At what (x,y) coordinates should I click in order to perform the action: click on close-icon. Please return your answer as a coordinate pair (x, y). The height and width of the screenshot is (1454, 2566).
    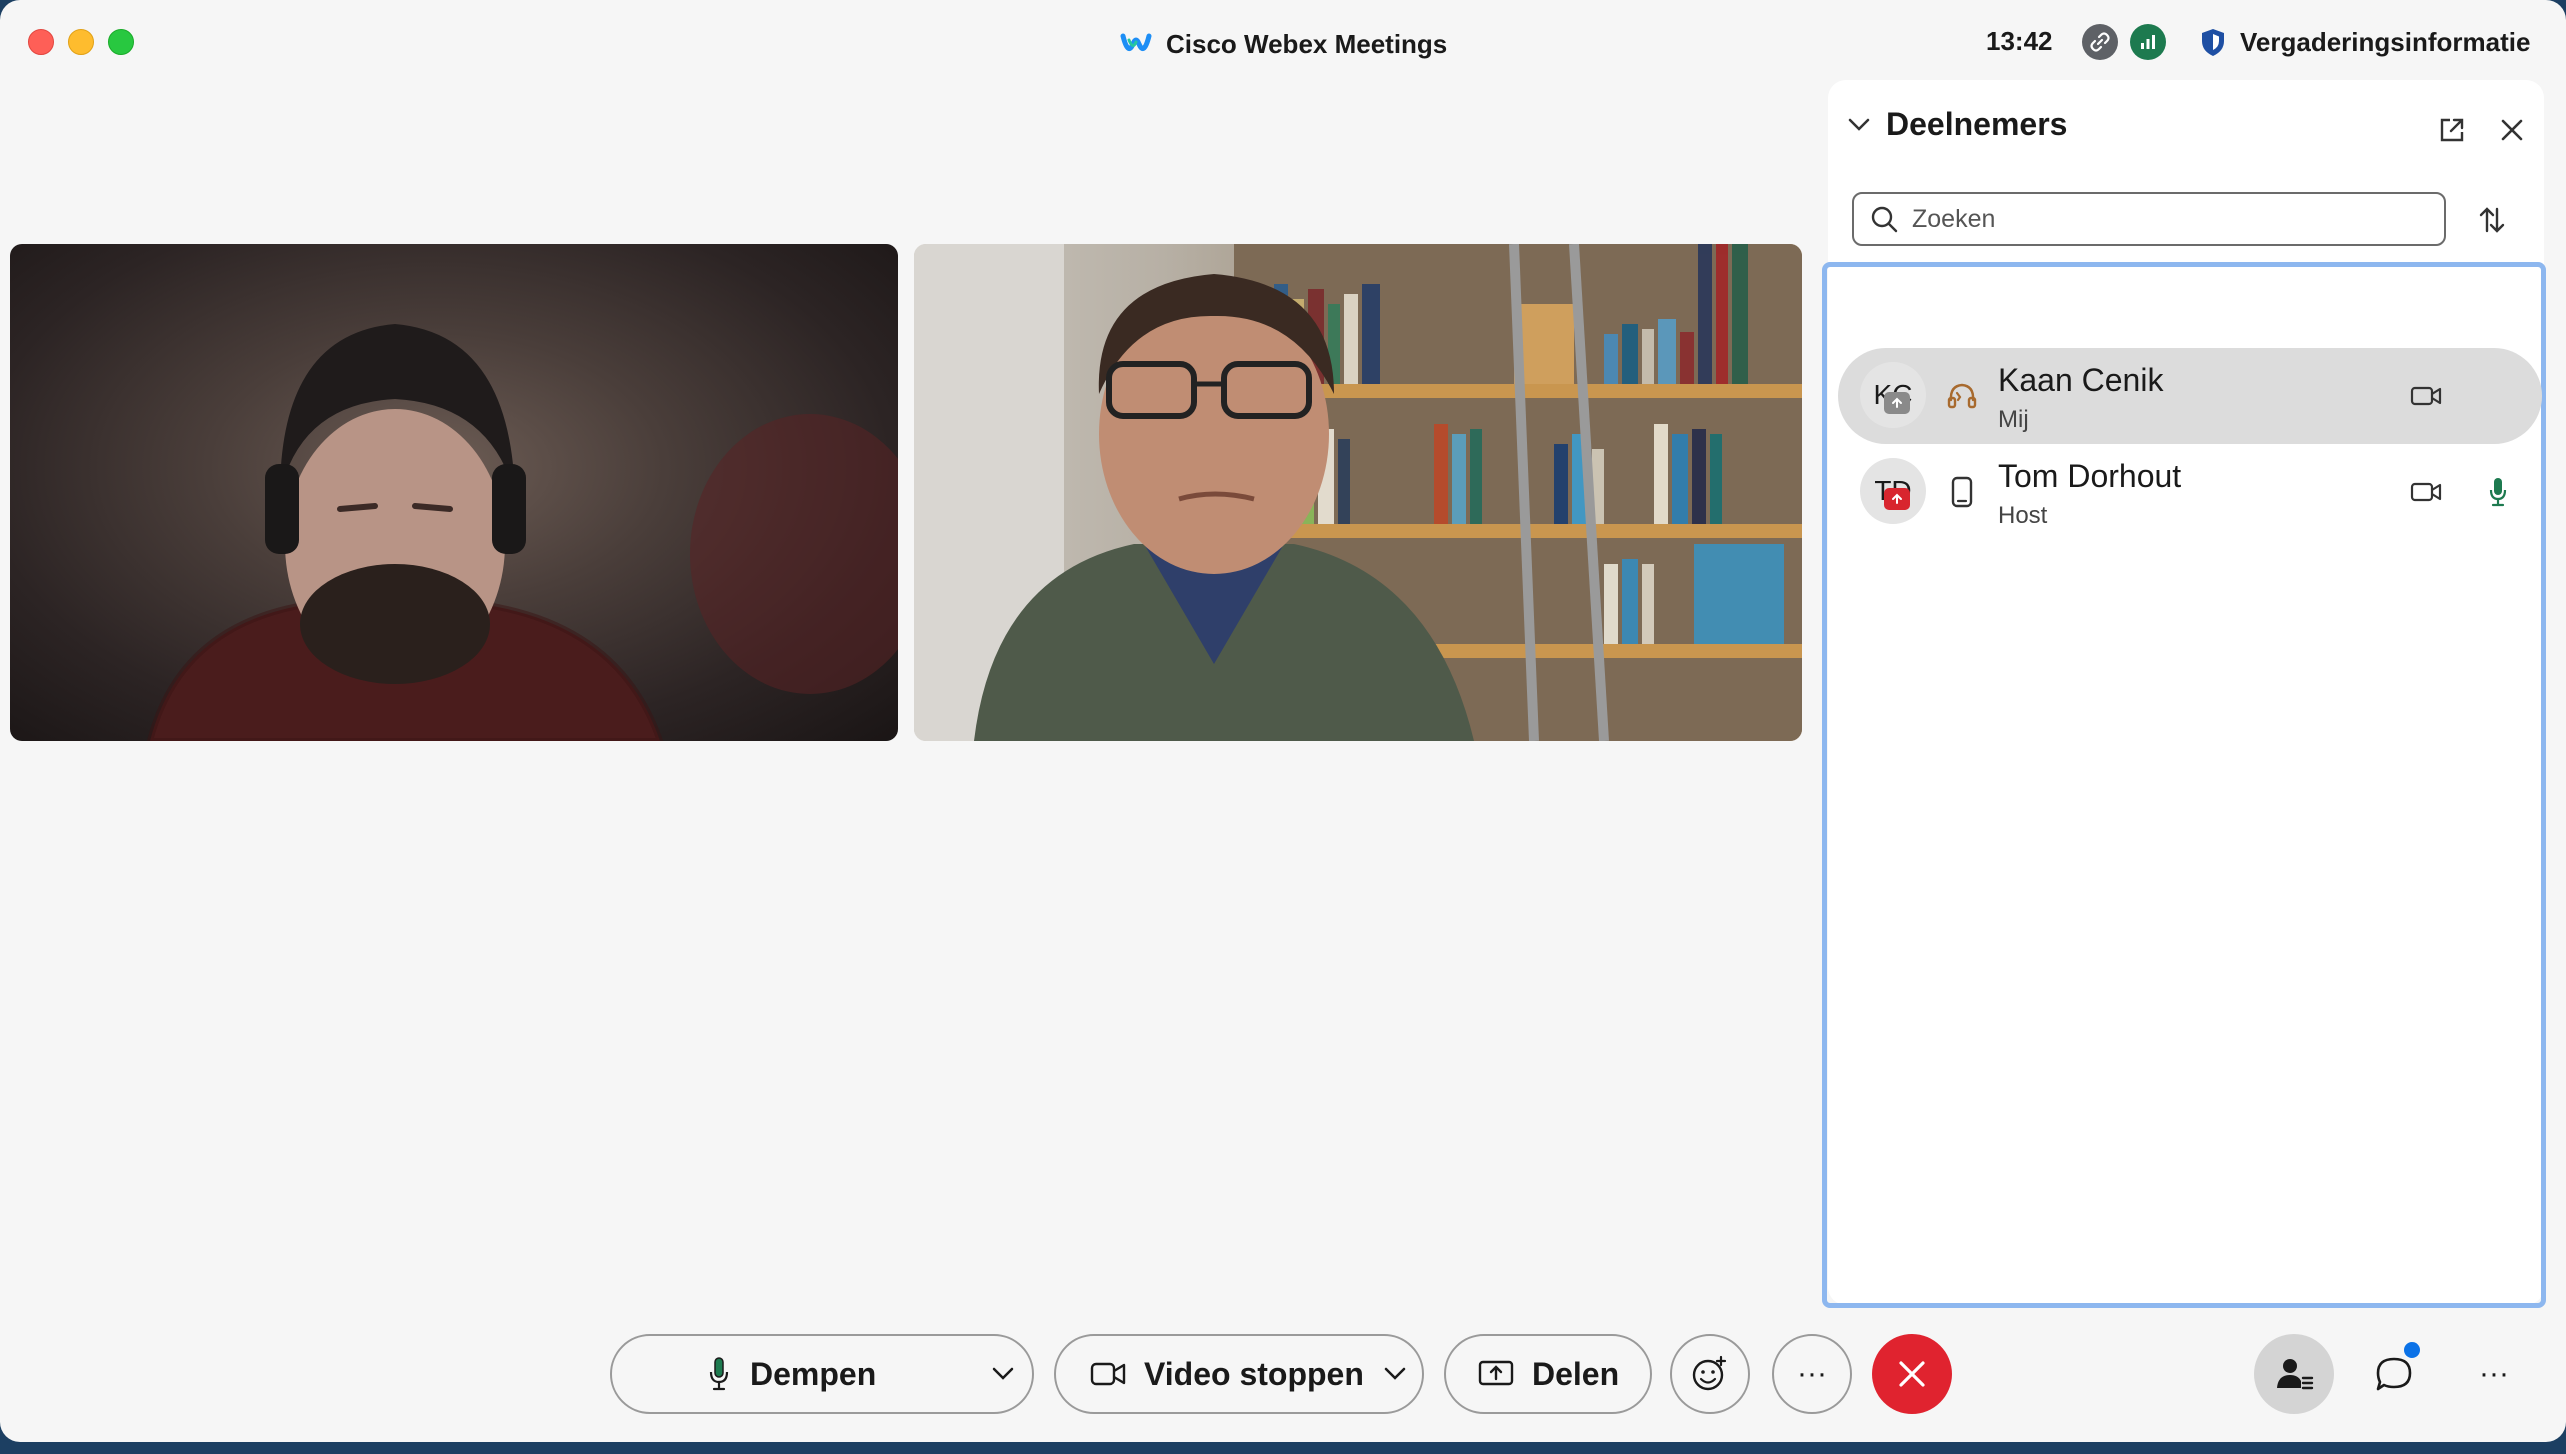
    Looking at the image, I should click on (2512, 130).